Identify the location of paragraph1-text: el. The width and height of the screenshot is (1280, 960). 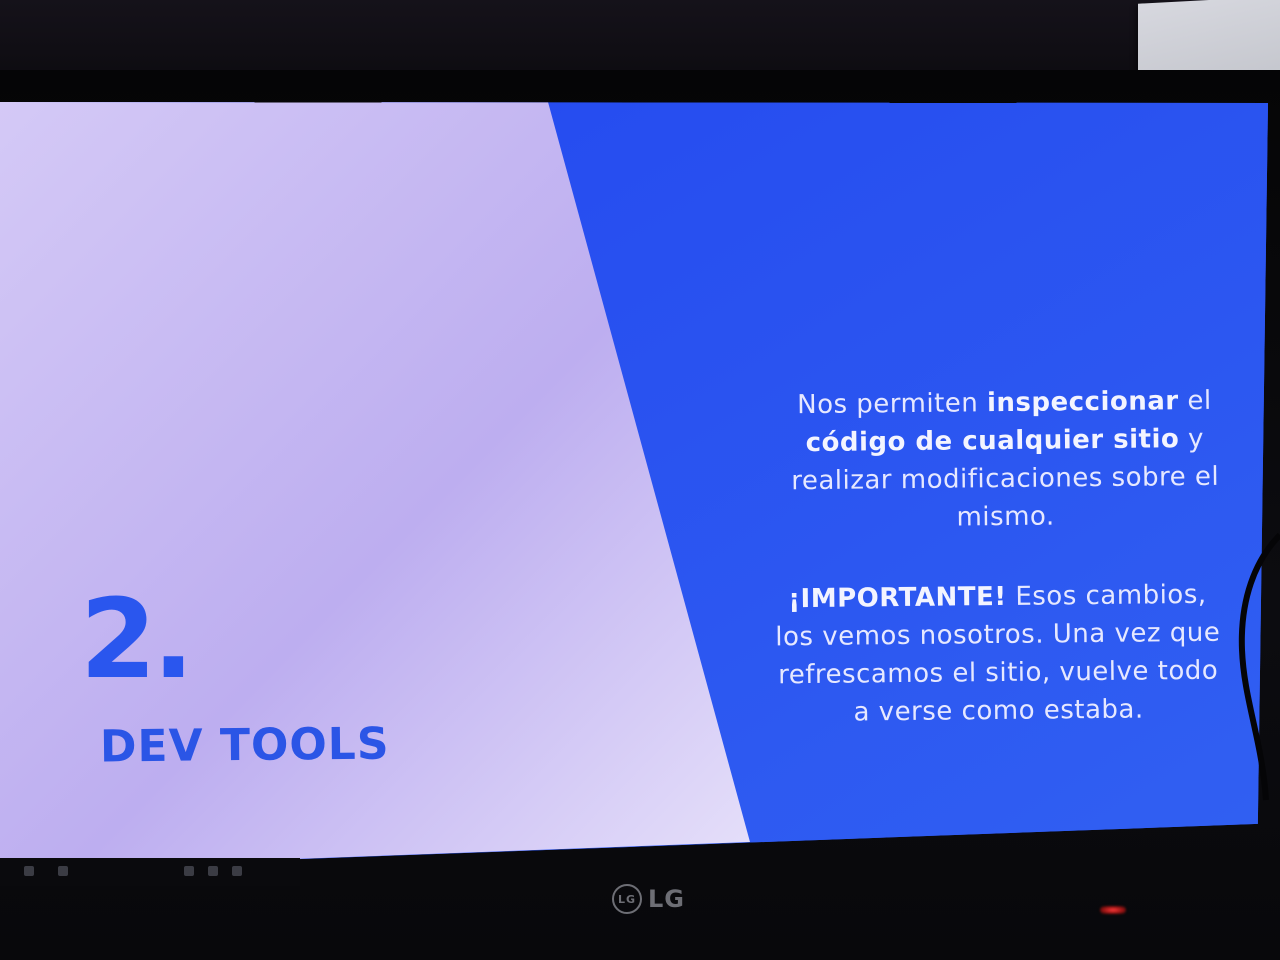
(1195, 401).